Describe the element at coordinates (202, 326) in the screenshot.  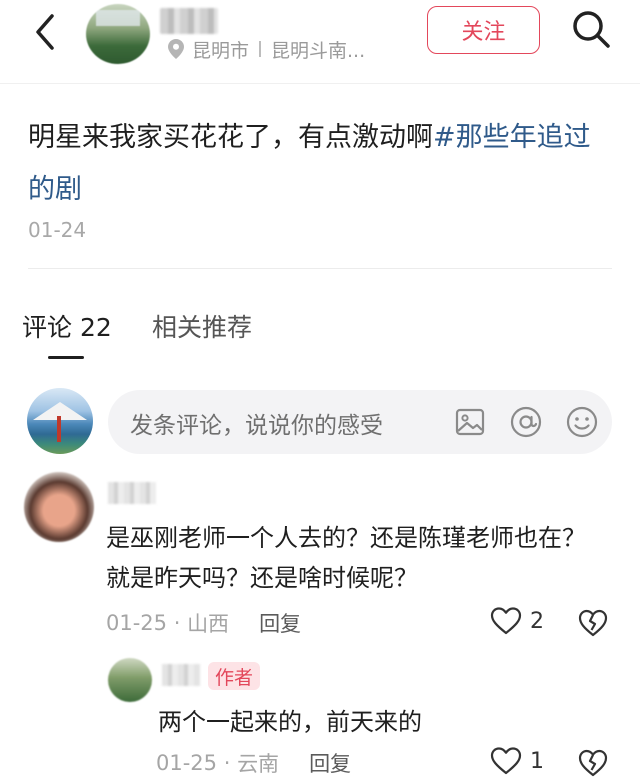
I see `tab-related: 相关推荐` at that location.